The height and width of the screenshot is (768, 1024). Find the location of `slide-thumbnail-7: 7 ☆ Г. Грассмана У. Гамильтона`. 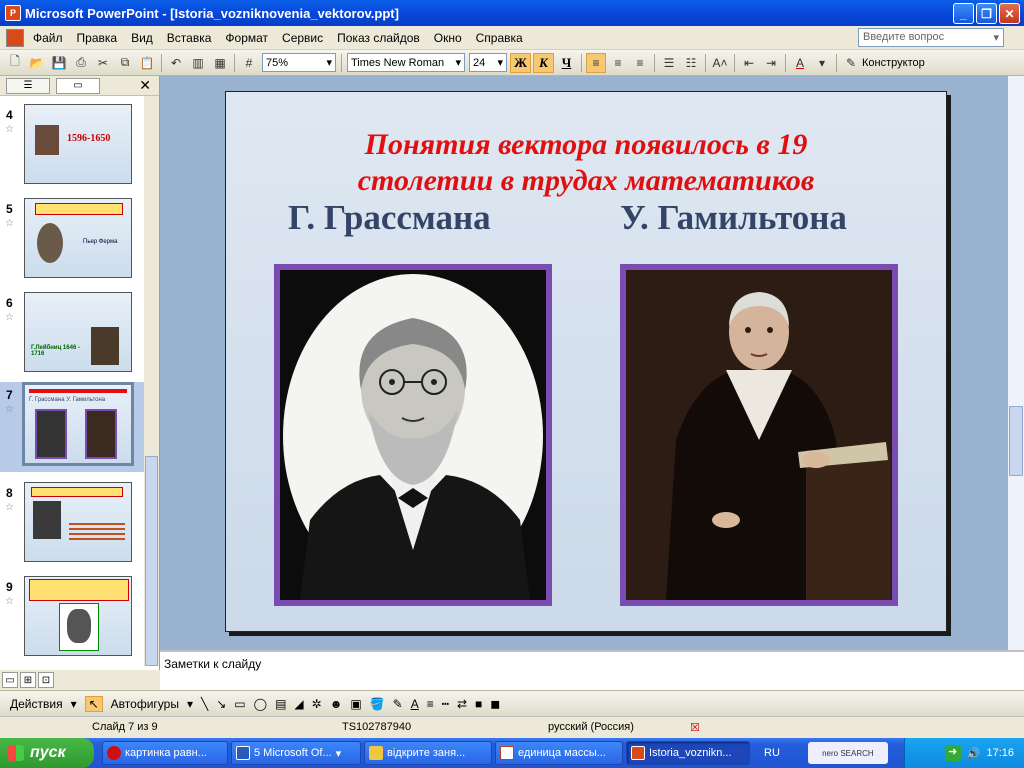

slide-thumbnail-7: 7 ☆ Г. Грассмана У. Гамильтона is located at coordinates (72, 427).